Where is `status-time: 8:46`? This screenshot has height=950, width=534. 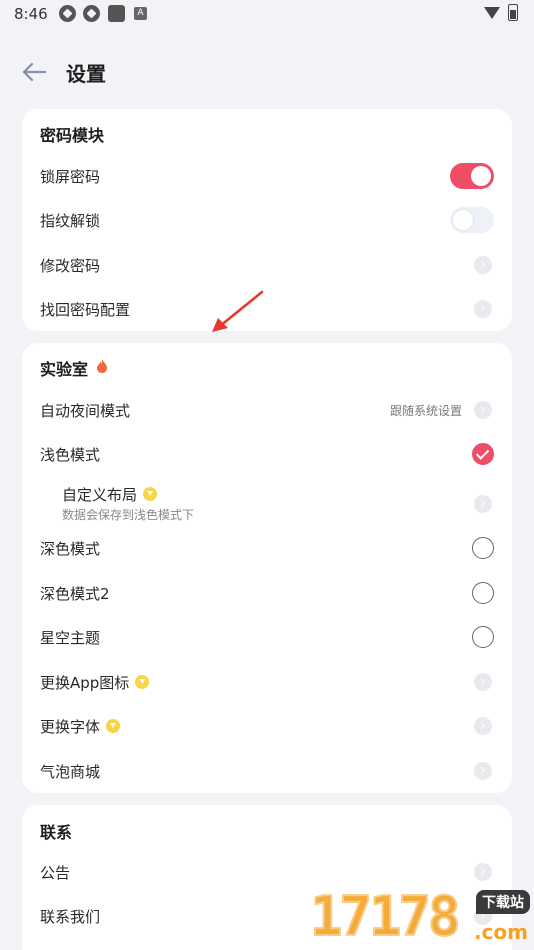
status-time: 8:46 is located at coordinates (31, 14).